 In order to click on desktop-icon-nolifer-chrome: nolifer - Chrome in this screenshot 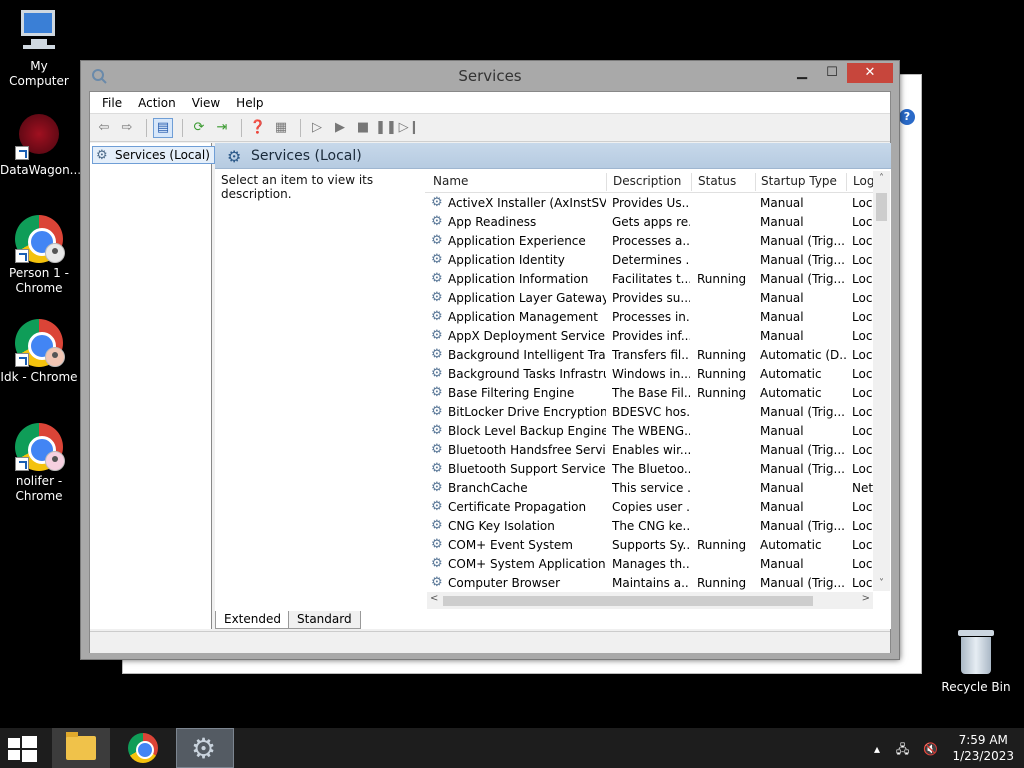, I will do `click(39, 463)`.